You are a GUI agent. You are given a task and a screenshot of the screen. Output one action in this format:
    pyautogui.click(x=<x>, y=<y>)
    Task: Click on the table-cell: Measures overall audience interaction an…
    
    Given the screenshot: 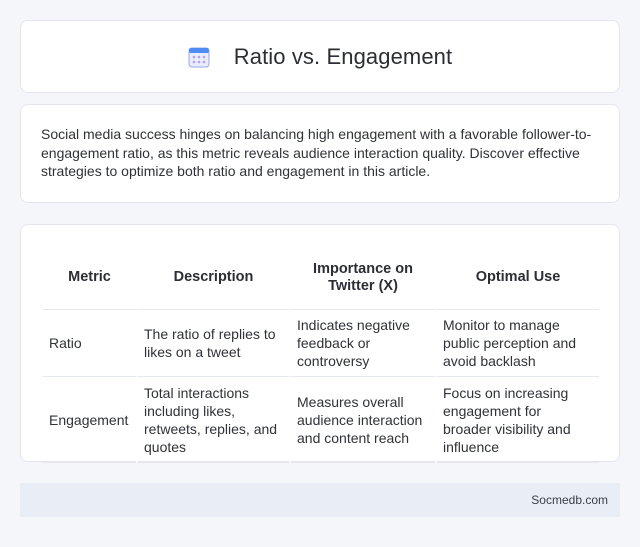 What is the action you would take?
    pyautogui.click(x=362, y=420)
    